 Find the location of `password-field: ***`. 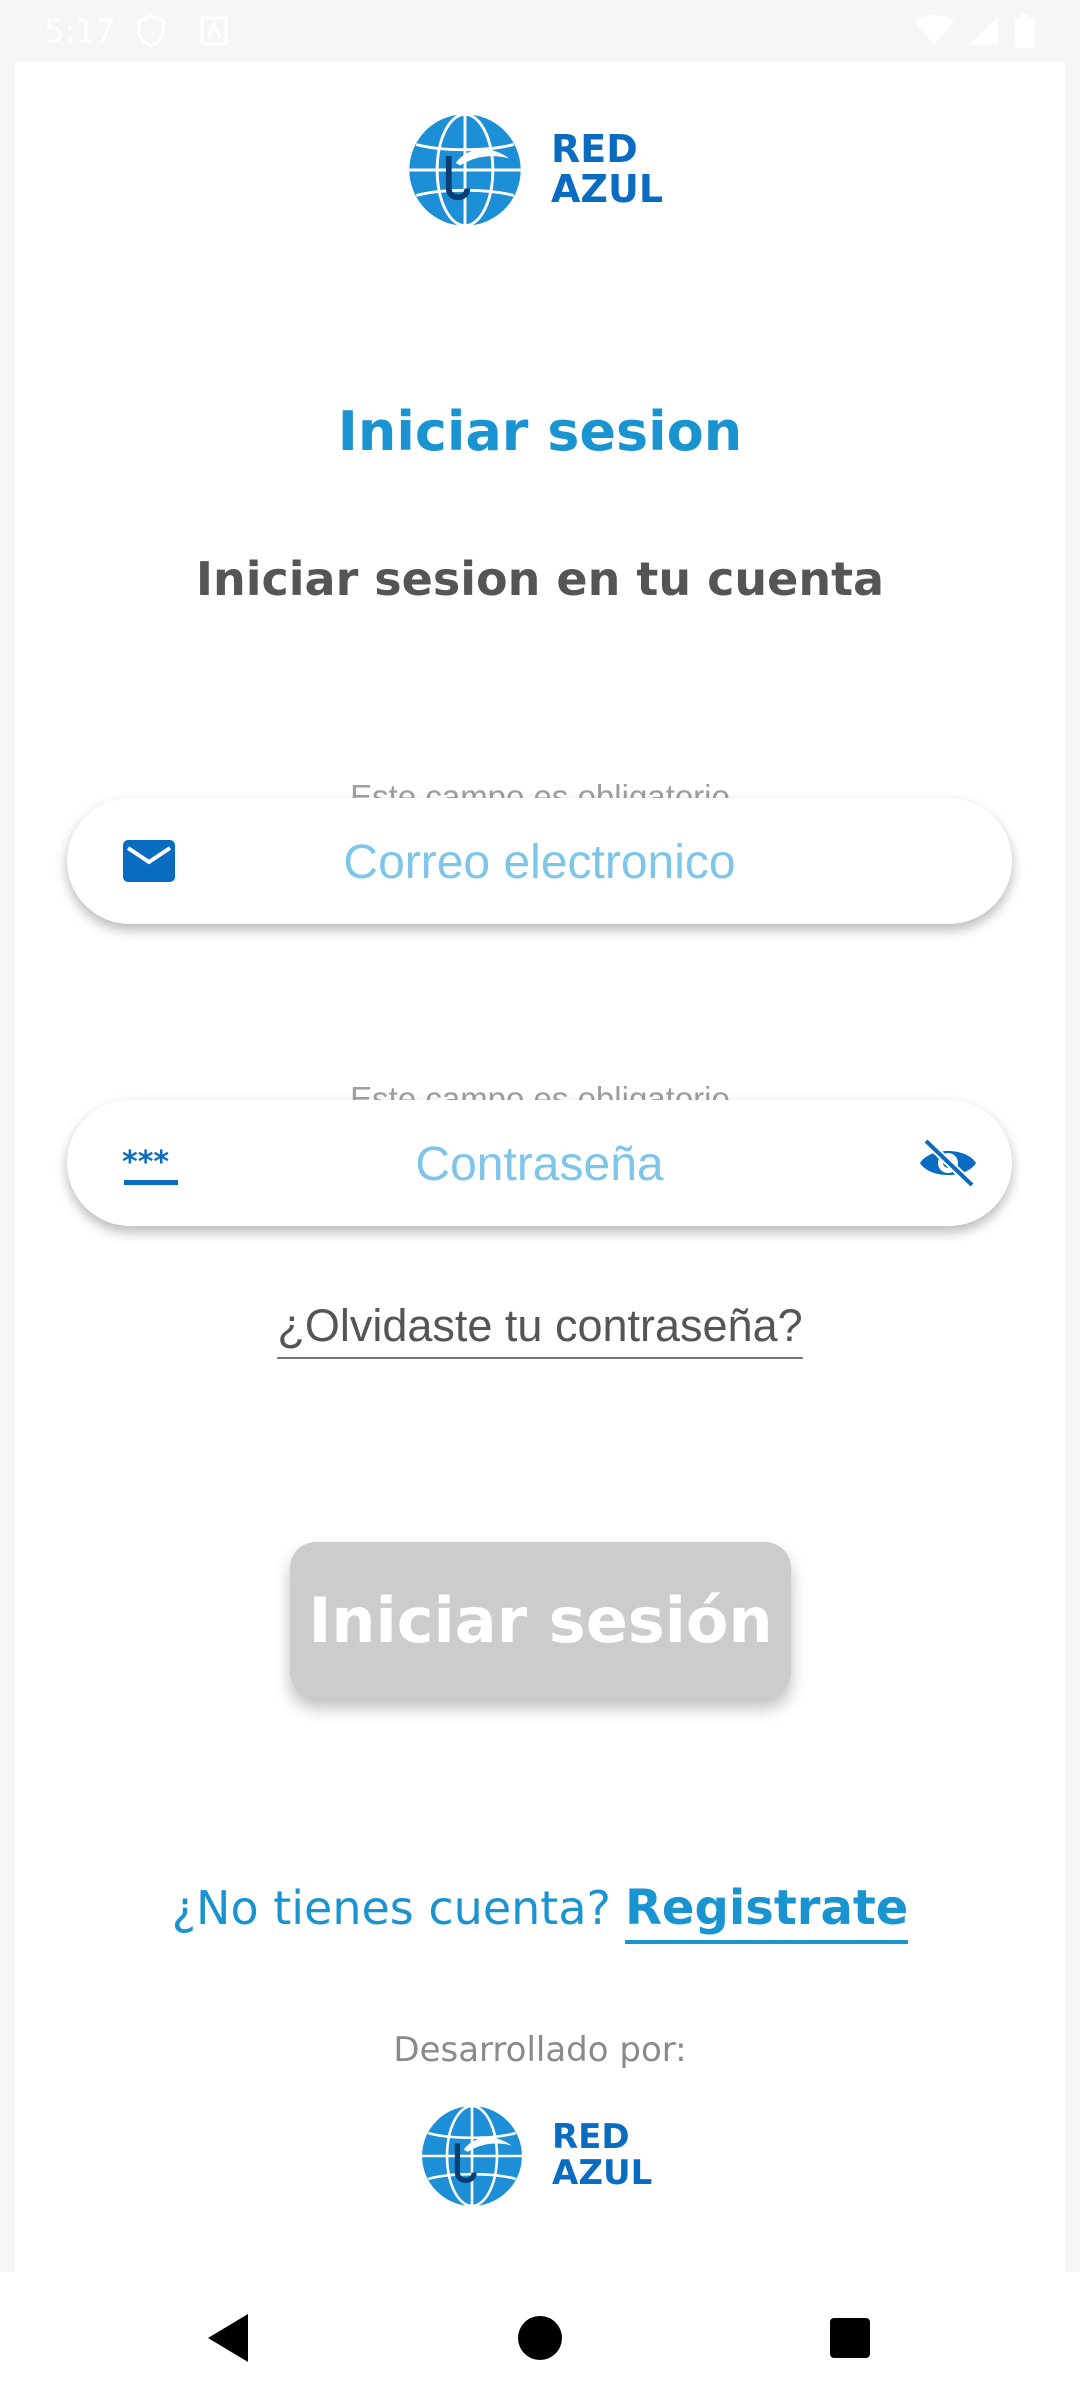

password-field: *** is located at coordinates (539, 1164).